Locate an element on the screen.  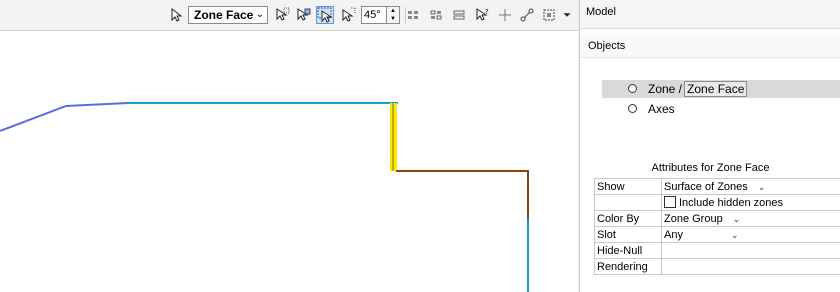
attr-show-dropdown: Surface of Zones ⌄ is located at coordinates (750, 186).